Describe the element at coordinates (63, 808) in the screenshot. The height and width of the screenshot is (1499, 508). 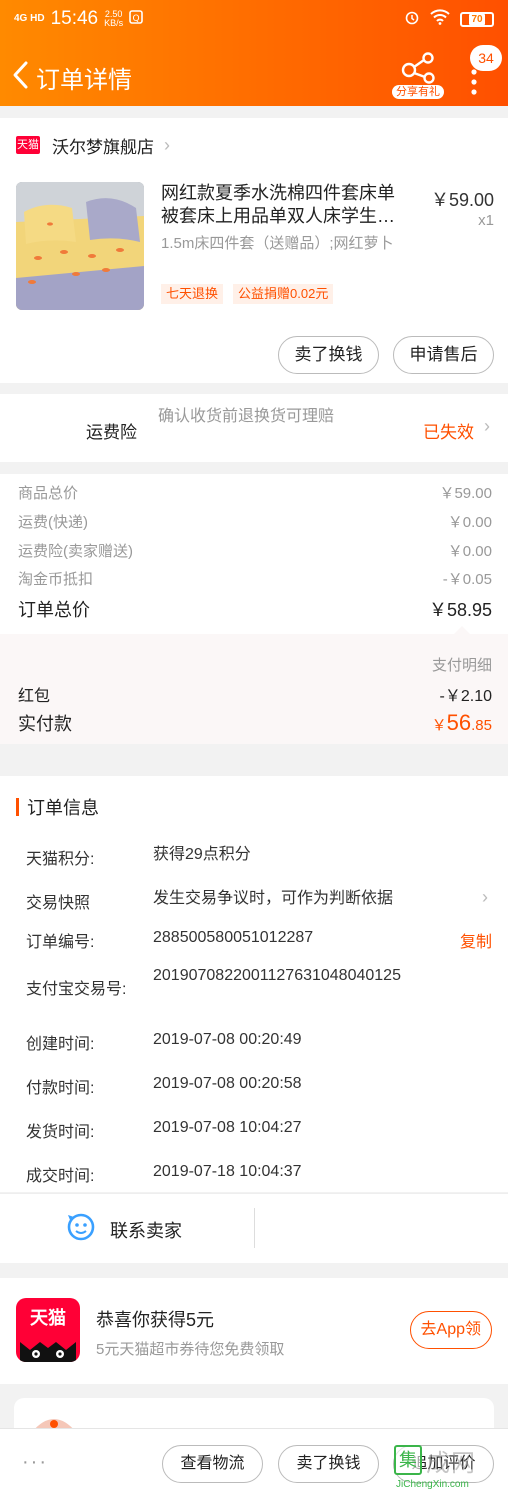
I see `order-info-title: 订单信息` at that location.